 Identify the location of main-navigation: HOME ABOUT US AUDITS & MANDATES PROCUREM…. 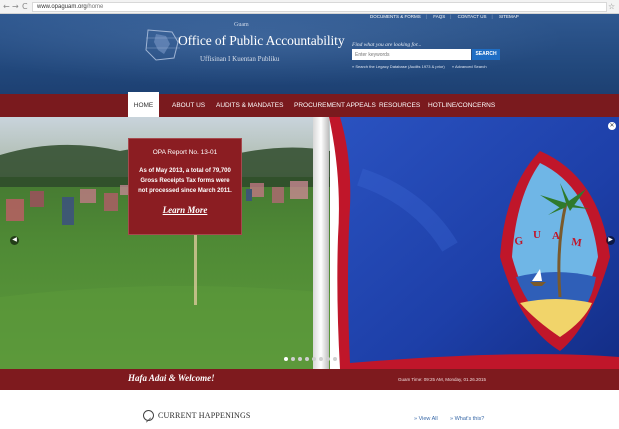
(309, 104).